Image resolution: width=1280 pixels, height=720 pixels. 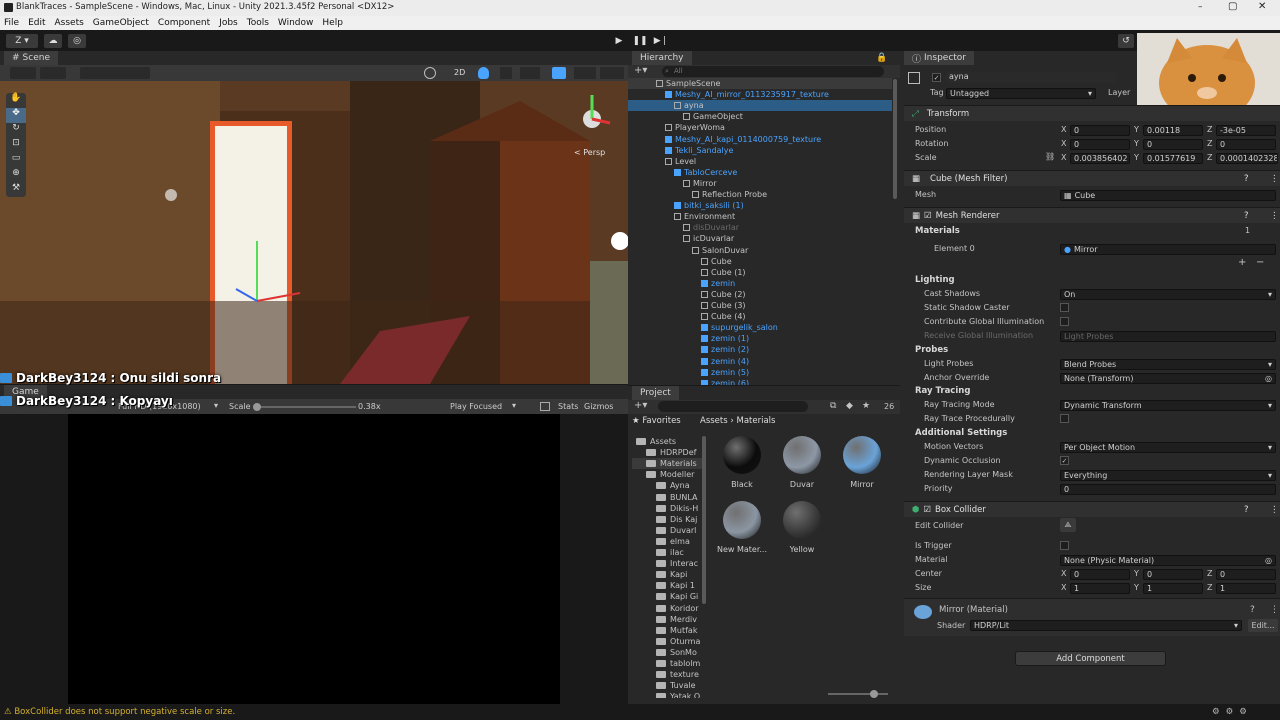 I want to click on hierarchy-item: zemin (1), so click(x=760, y=338).